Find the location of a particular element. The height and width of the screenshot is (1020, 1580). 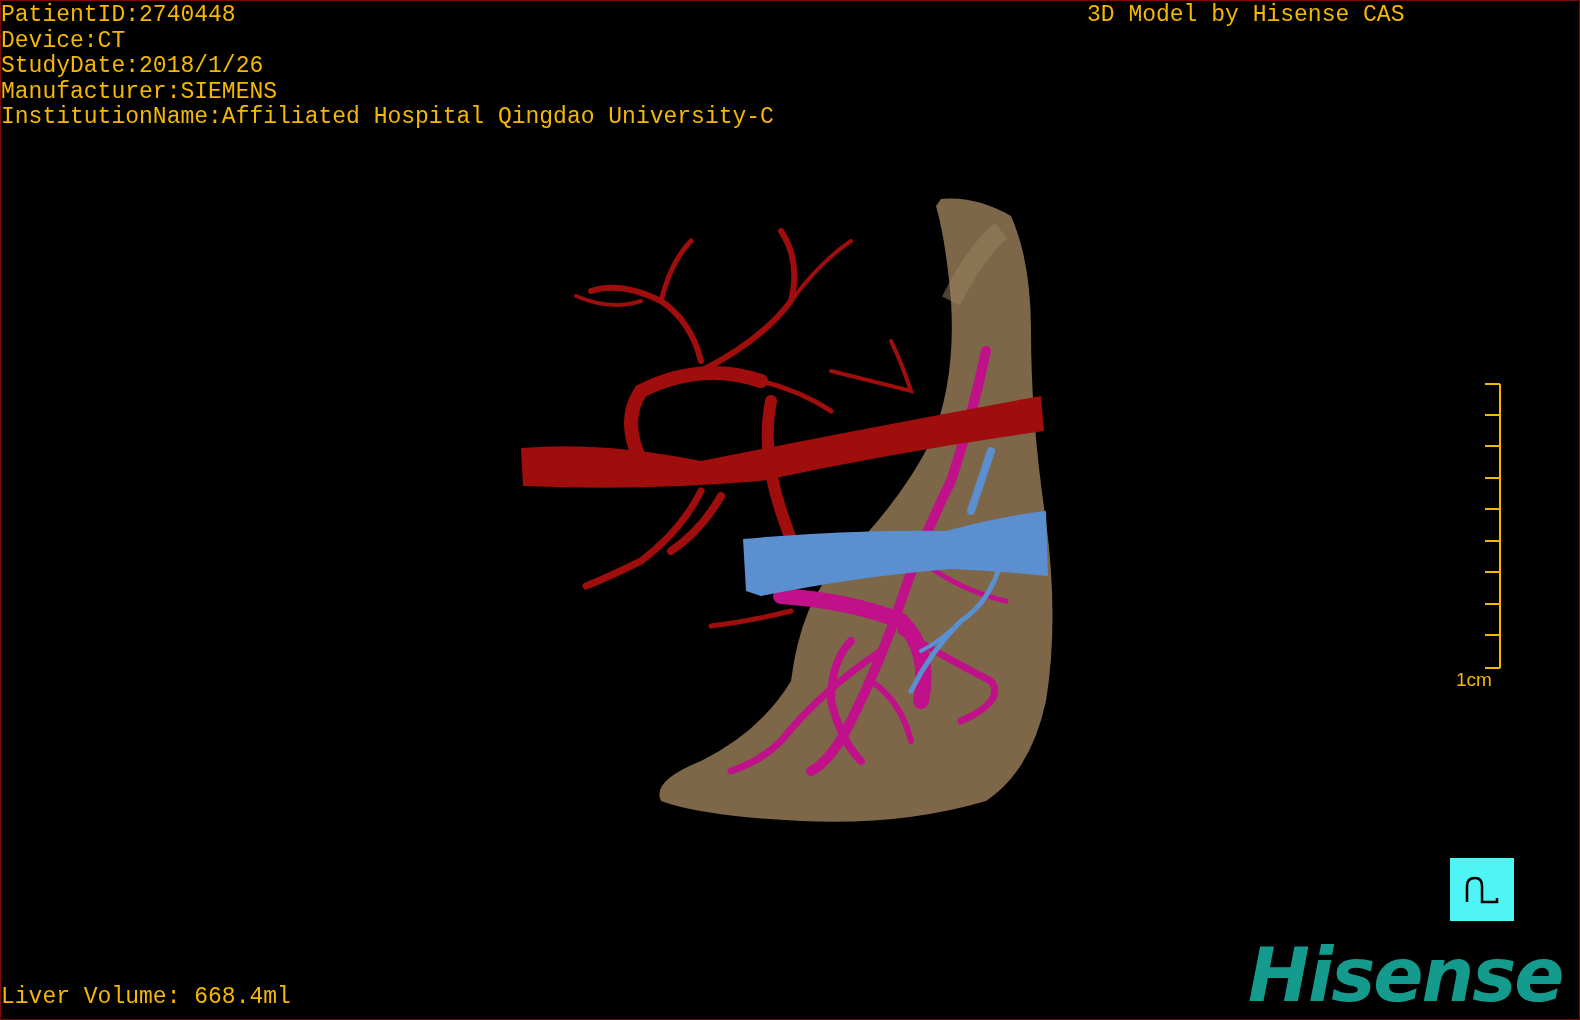

liver-volume-readout: Liver Volume: 668.4ml is located at coordinates (146, 997).